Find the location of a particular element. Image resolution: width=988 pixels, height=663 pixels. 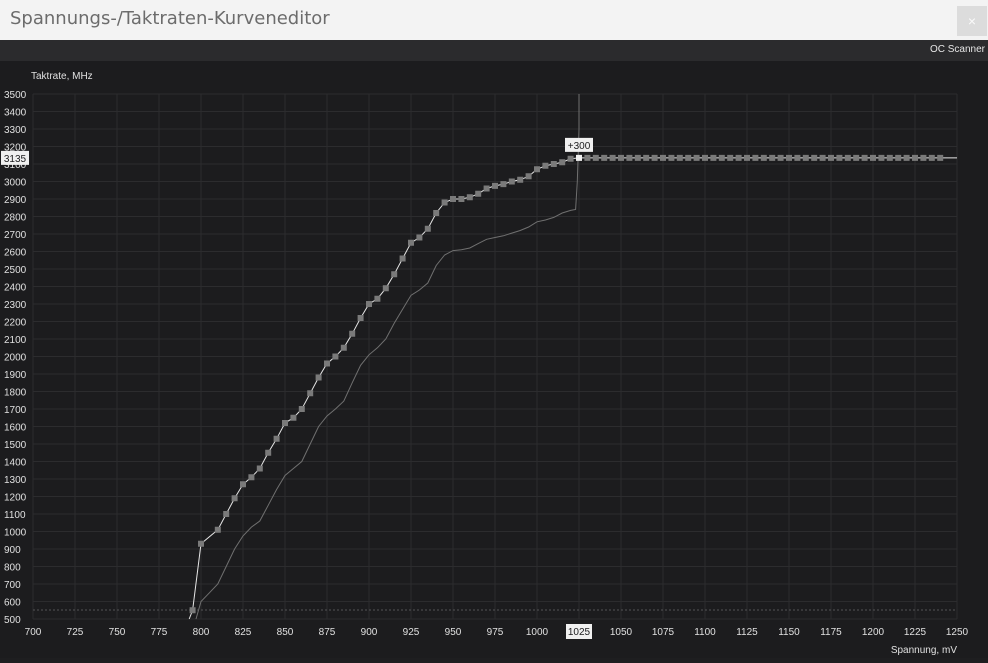

close-button: × is located at coordinates (972, 21).